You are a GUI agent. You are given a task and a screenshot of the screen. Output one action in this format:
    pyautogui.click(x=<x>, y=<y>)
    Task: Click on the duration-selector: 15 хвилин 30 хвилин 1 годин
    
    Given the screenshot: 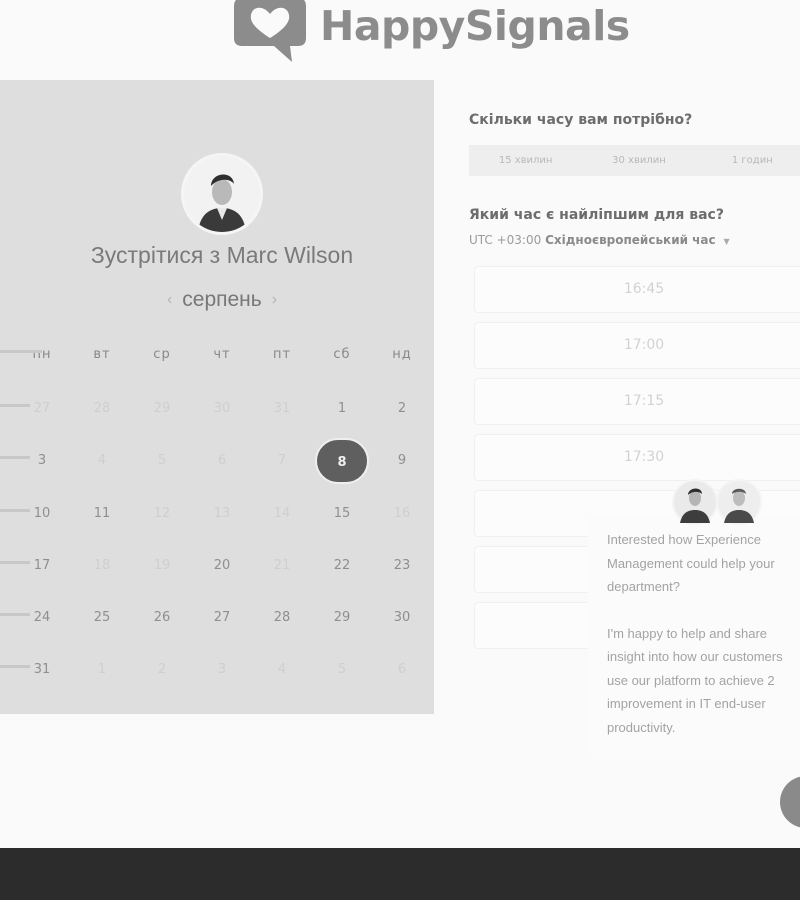 What is the action you would take?
    pyautogui.click(x=634, y=160)
    